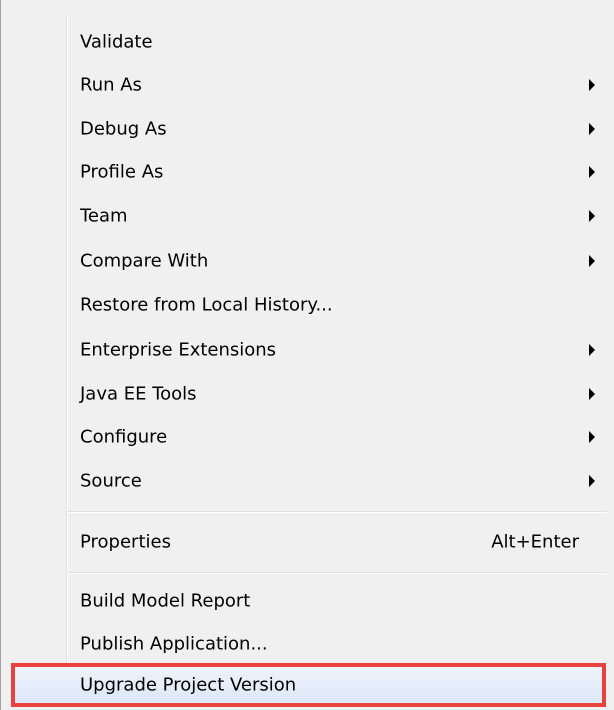 The width and height of the screenshot is (614, 710). Describe the element at coordinates (334, 85) in the screenshot. I see `menu-item-run-as: Run As` at that location.